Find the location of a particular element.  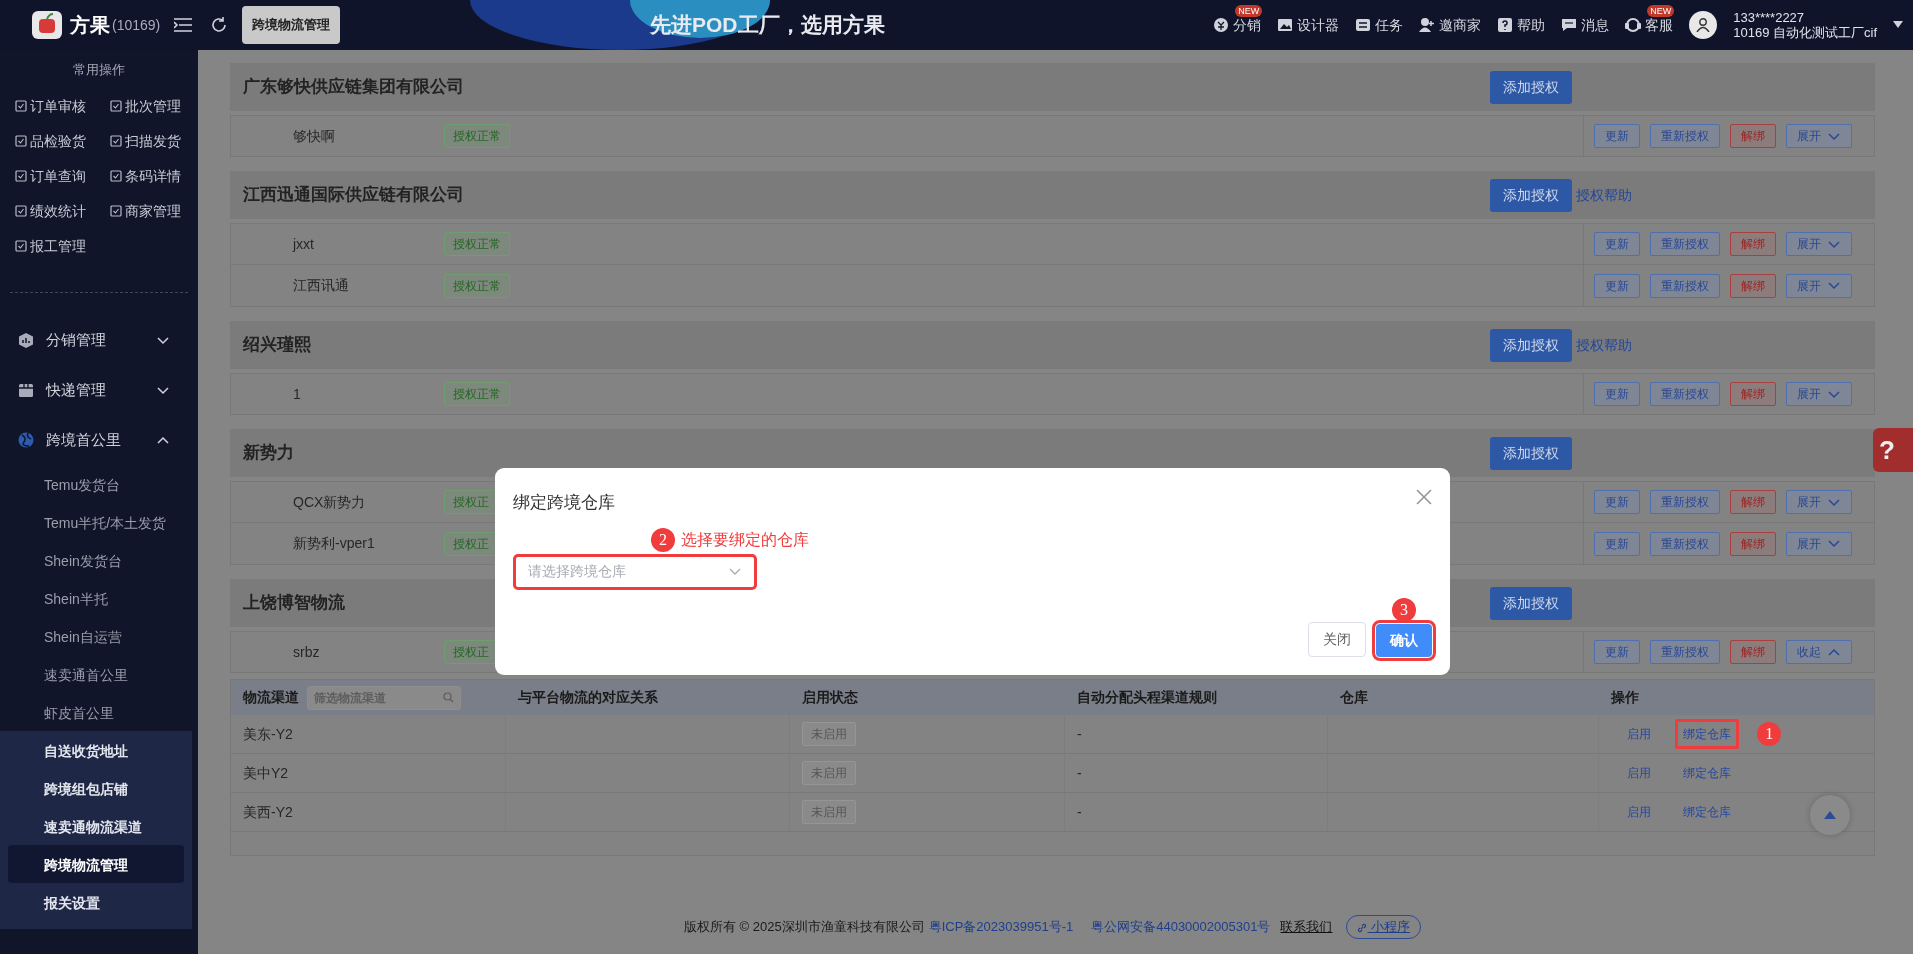

toggle-button: 收起 is located at coordinates (1819, 652).